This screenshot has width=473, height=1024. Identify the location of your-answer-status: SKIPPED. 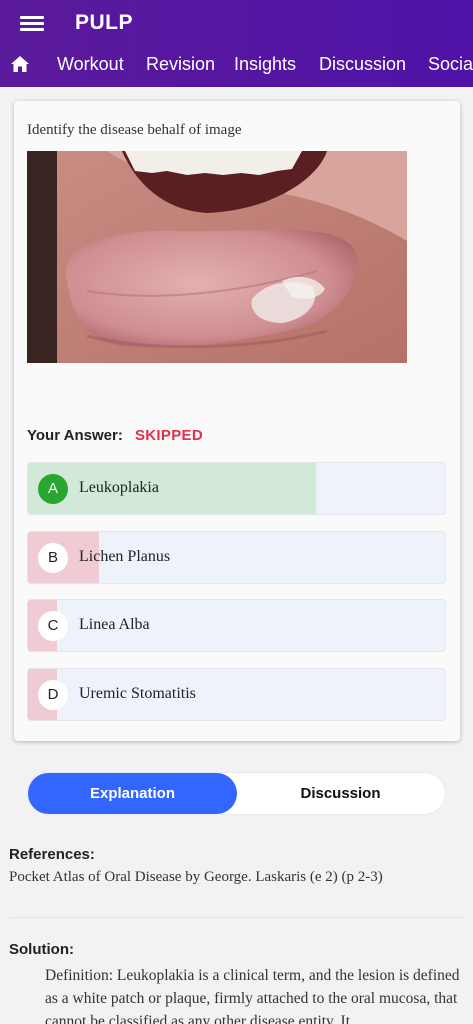
(169, 435).